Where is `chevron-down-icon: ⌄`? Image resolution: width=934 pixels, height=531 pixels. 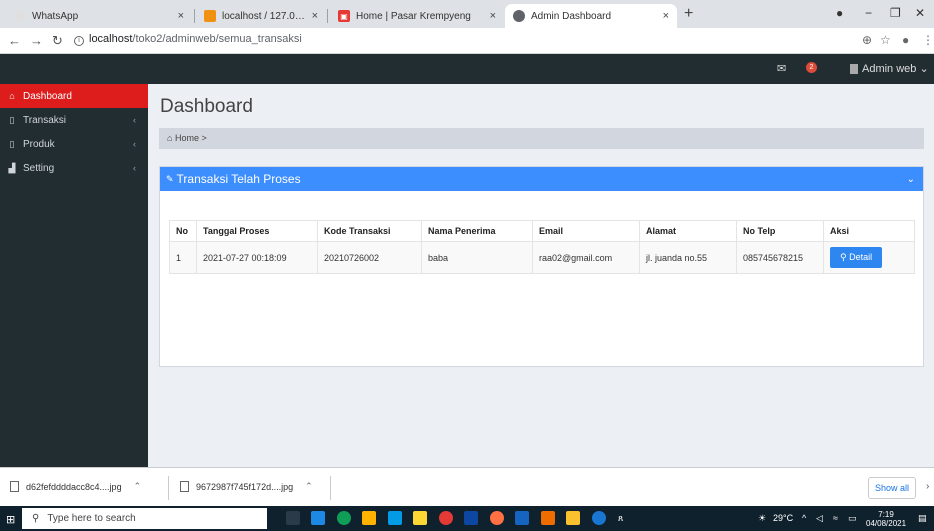 chevron-down-icon: ⌄ is located at coordinates (924, 69).